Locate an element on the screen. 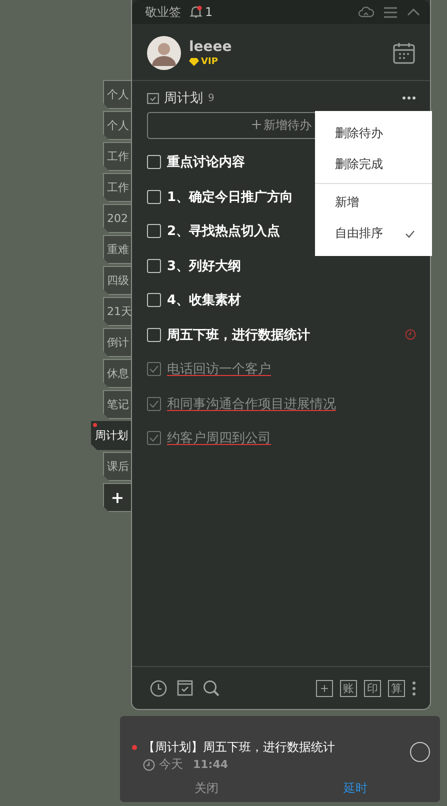  todo-text: 周五下班，进行数据统计 is located at coordinates (238, 335).